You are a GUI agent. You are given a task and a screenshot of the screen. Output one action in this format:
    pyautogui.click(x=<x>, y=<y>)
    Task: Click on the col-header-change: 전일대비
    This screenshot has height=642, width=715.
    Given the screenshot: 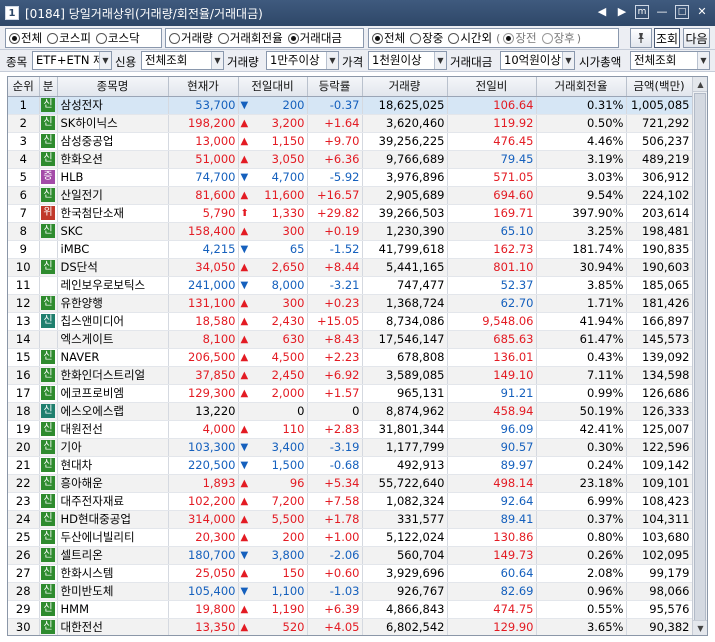 What is the action you would take?
    pyautogui.click(x=273, y=87)
    